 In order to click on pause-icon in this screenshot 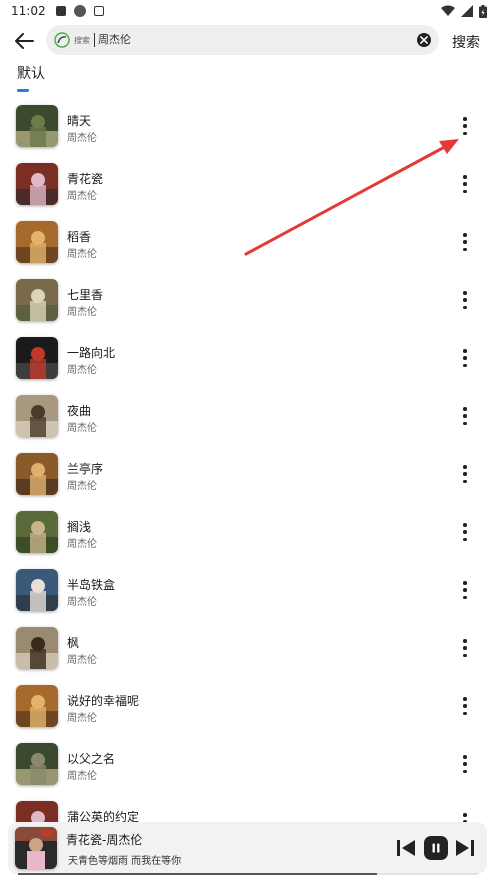, I will do `click(436, 848)`.